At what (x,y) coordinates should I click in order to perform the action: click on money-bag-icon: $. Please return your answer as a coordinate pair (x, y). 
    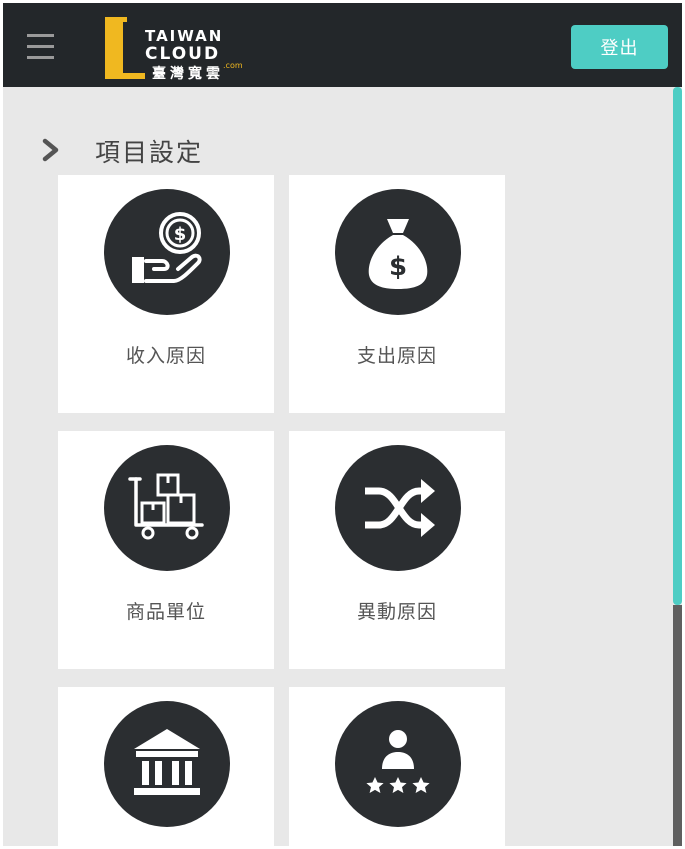
    Looking at the image, I should click on (398, 254).